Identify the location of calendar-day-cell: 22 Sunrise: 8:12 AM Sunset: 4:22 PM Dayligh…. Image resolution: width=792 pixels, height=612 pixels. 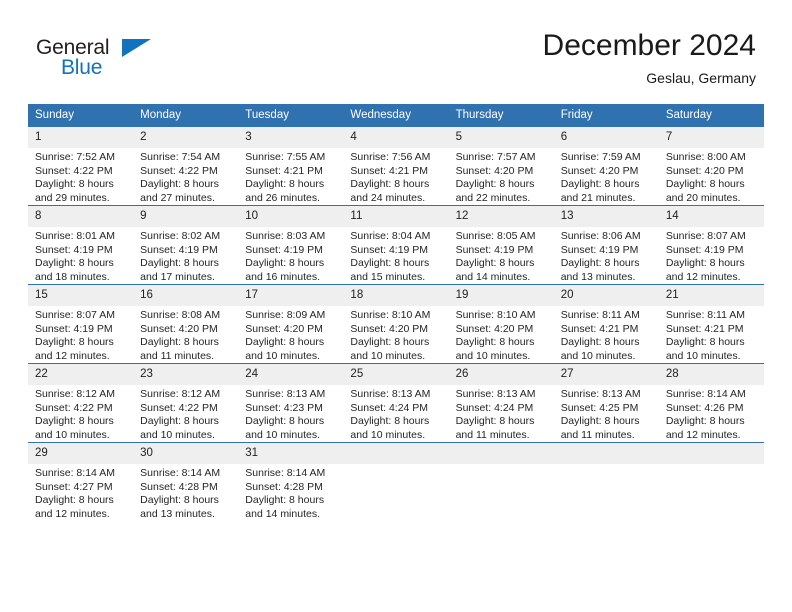
(81, 403).